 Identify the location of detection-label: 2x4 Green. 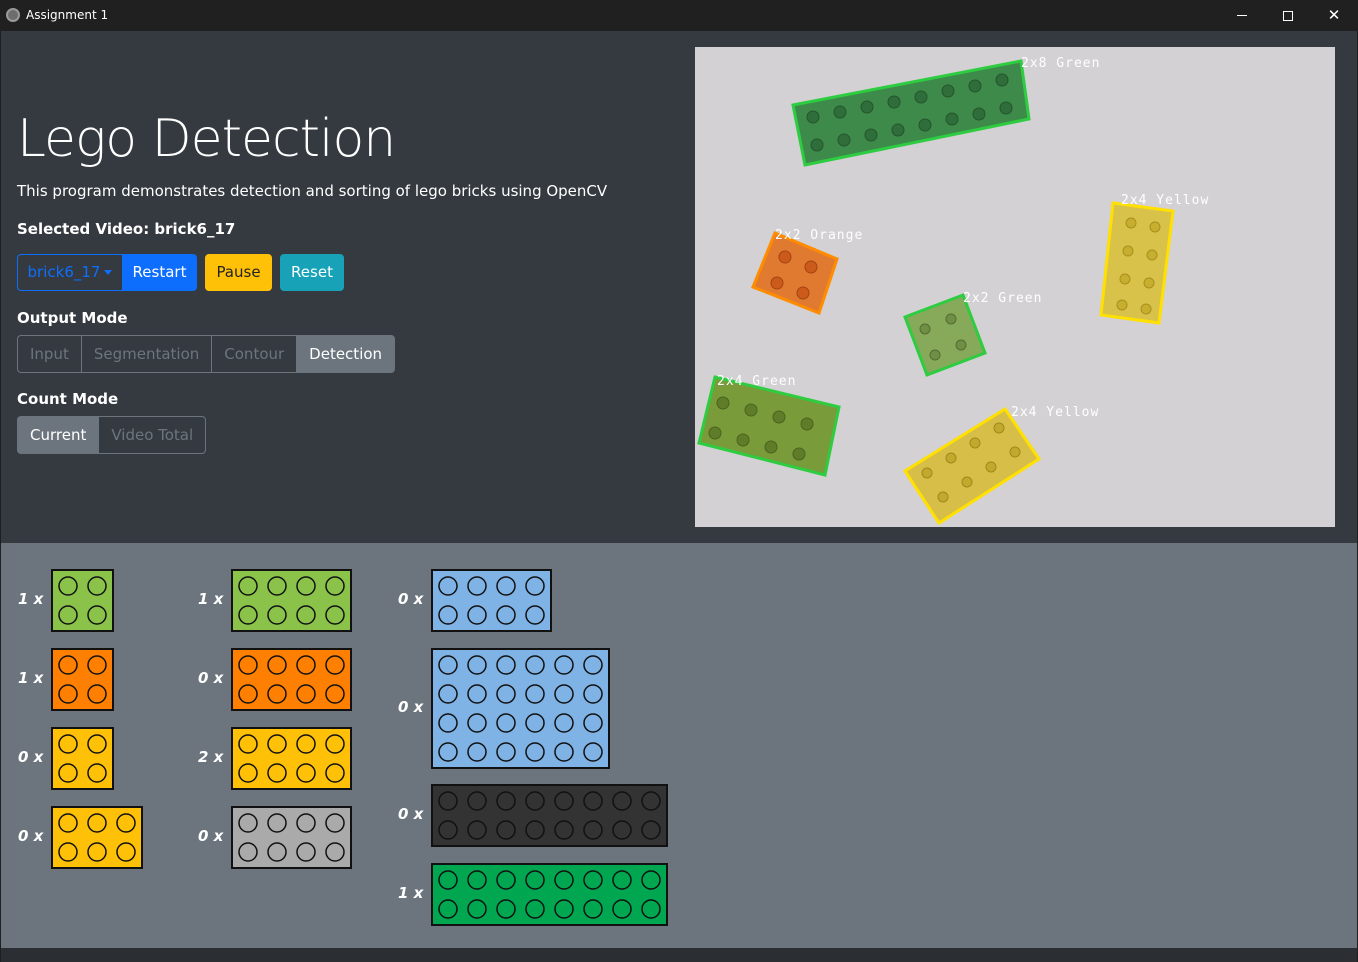
(756, 381).